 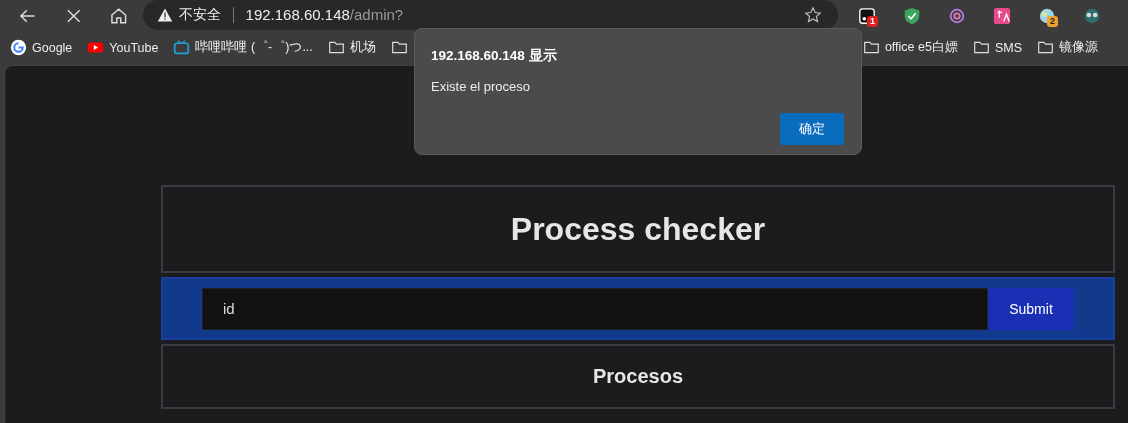 I want to click on shield-icon, so click(x=912, y=15).